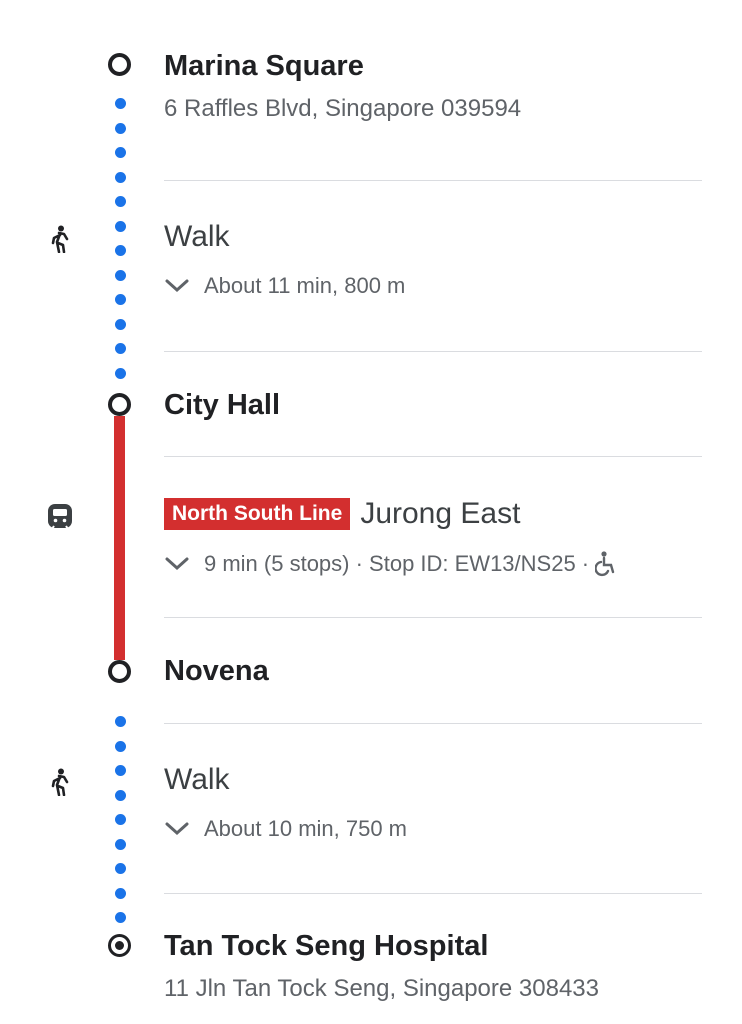 Image resolution: width=742 pixels, height=1024 pixels. What do you see at coordinates (440, 513) in the screenshot?
I see `headsign: Jurong East` at bounding box center [440, 513].